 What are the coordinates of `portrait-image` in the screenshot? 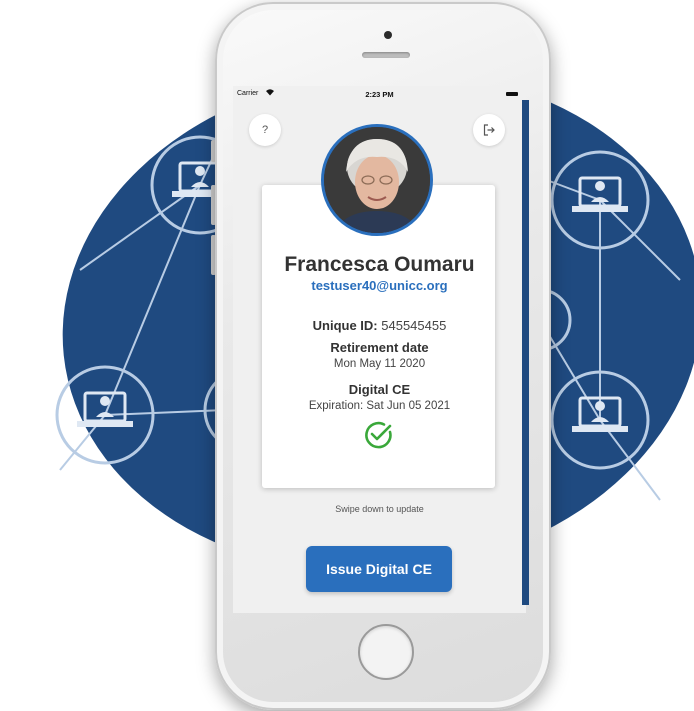 It's located at (377, 180).